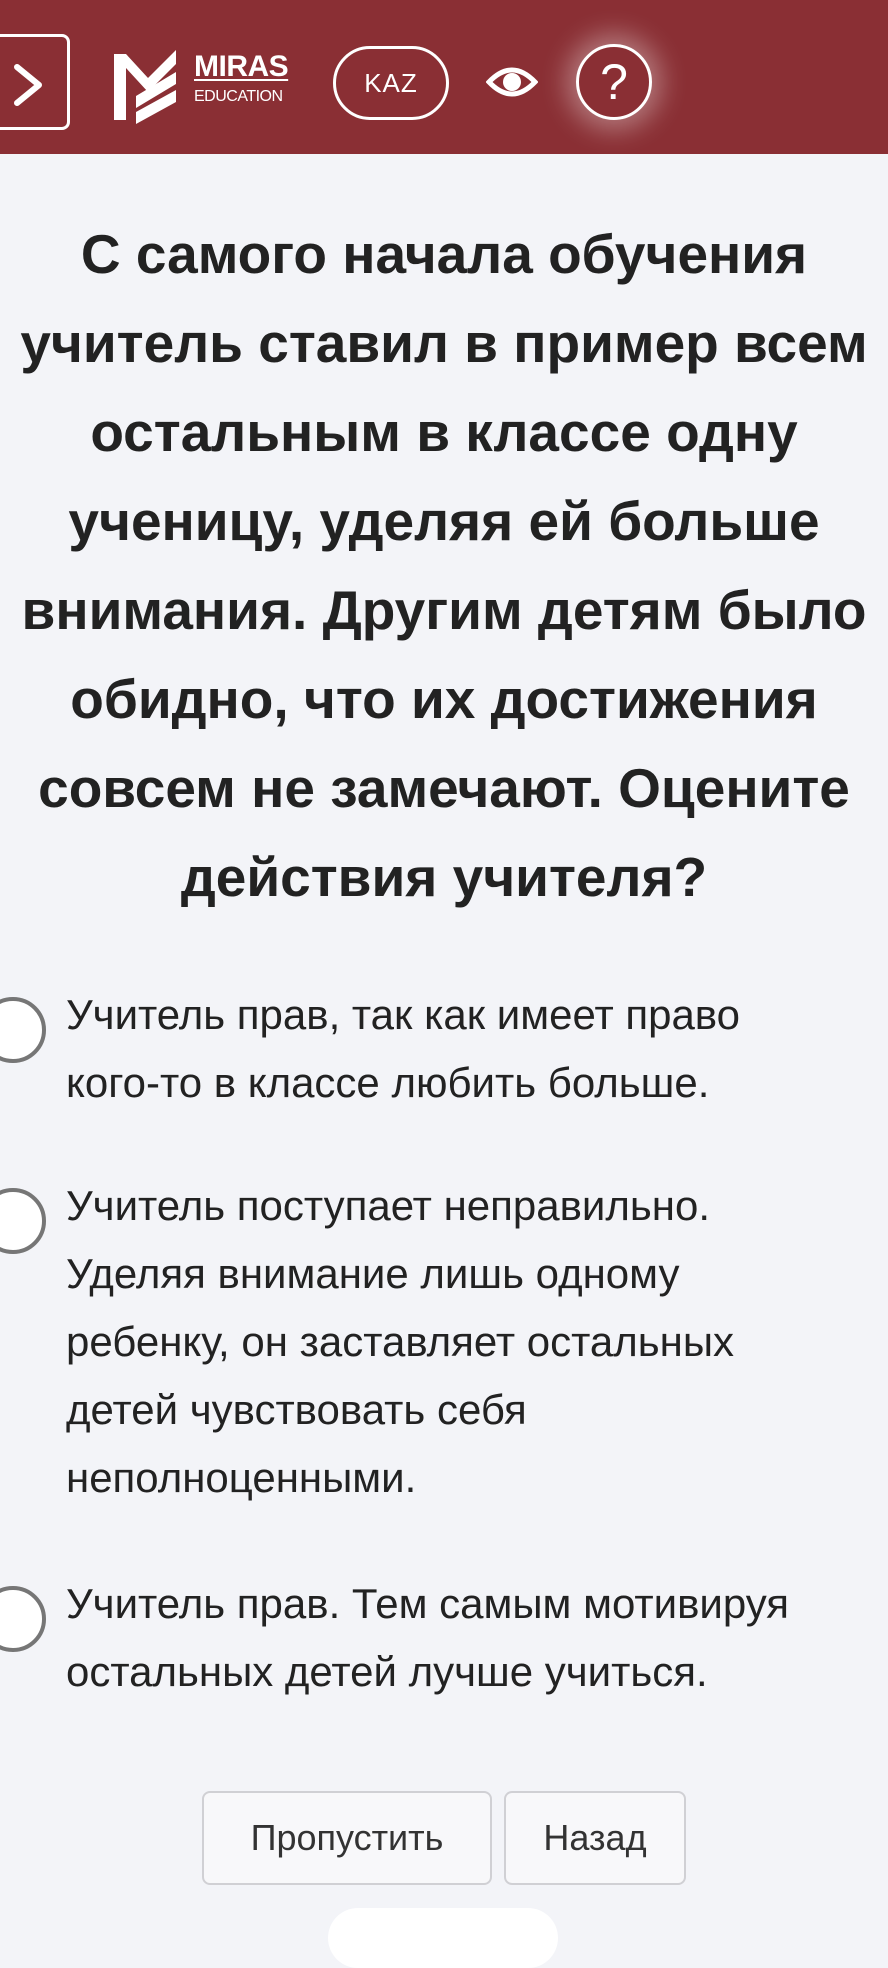  Describe the element at coordinates (145, 87) in the screenshot. I see `logo-mark-icon` at that location.